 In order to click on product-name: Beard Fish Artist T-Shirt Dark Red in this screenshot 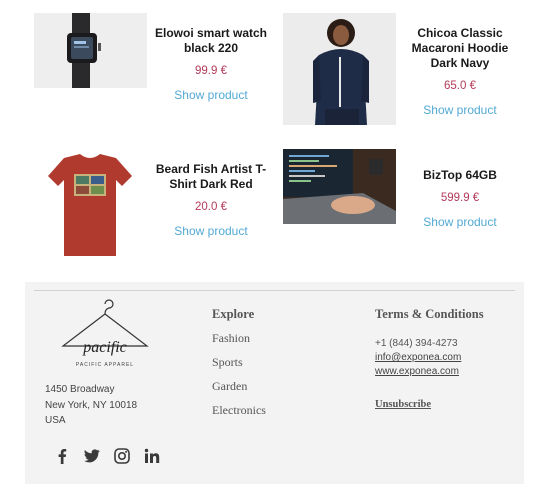, I will do `click(211, 176)`.